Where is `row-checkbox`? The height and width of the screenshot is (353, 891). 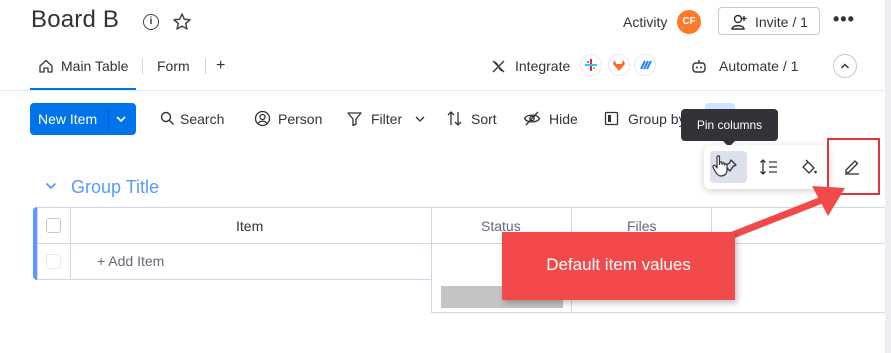 row-checkbox is located at coordinates (53, 261).